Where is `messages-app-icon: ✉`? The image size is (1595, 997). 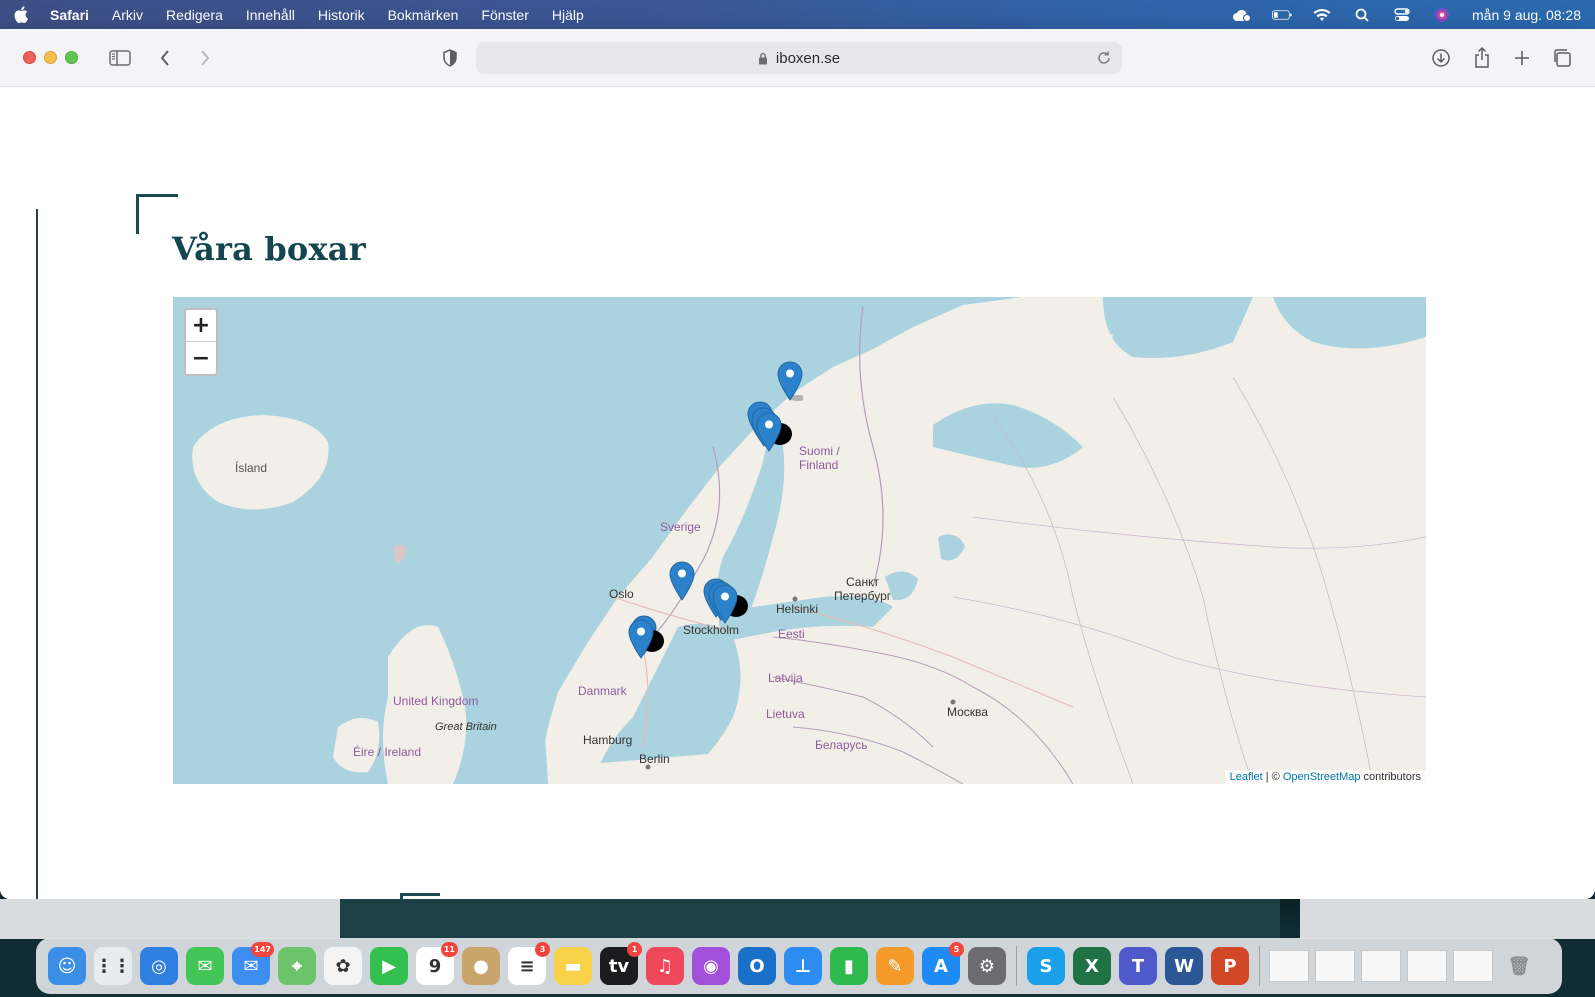 messages-app-icon: ✉ is located at coordinates (205, 966).